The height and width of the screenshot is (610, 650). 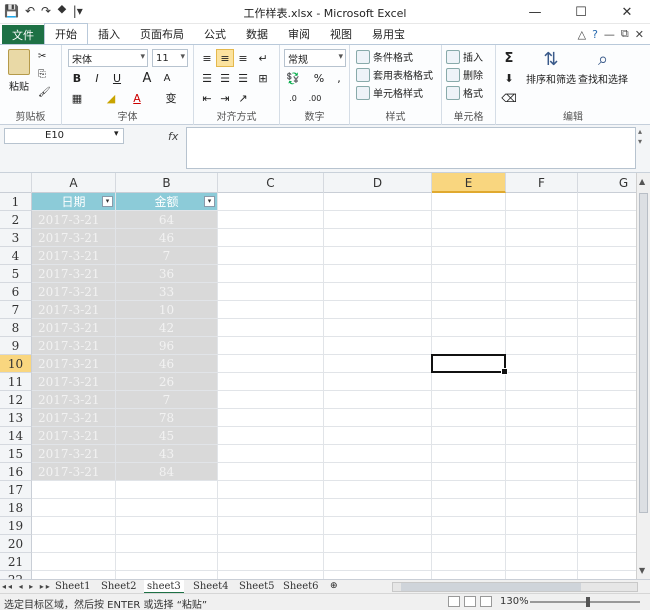 I want to click on clear-icon: ⌫, so click(x=509, y=98).